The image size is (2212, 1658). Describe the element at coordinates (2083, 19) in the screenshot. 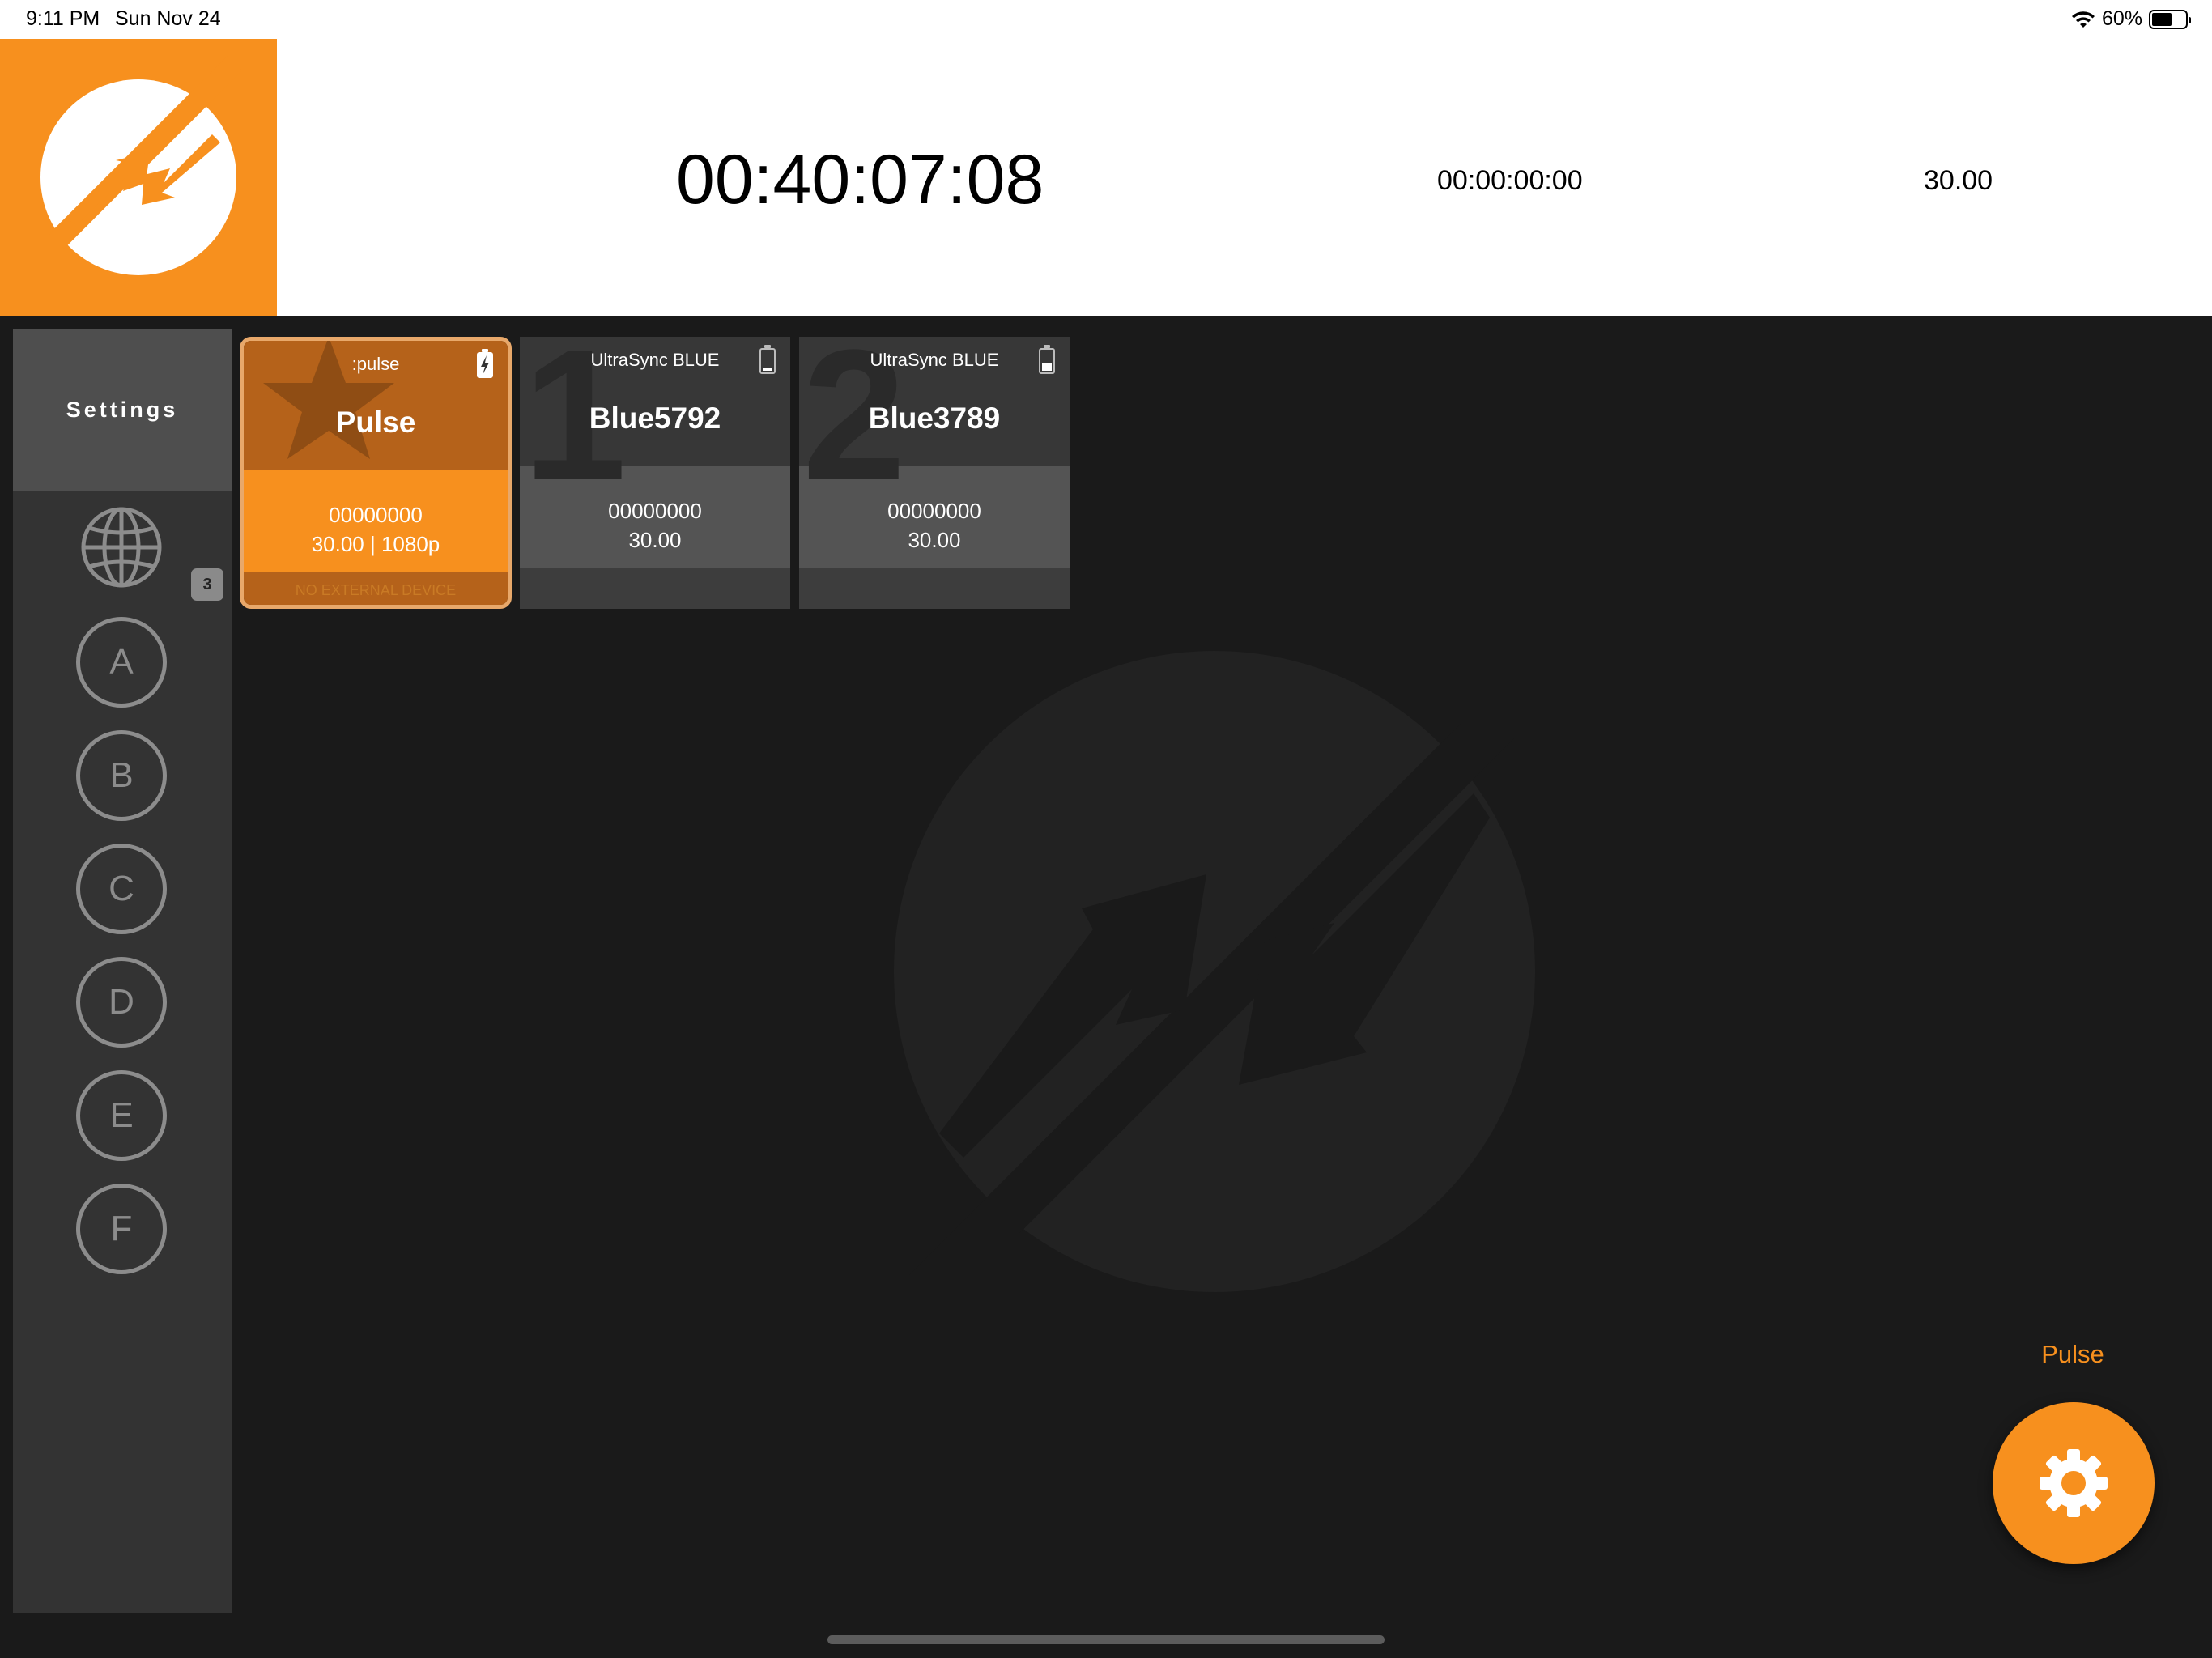

I see `wifi-icon` at that location.